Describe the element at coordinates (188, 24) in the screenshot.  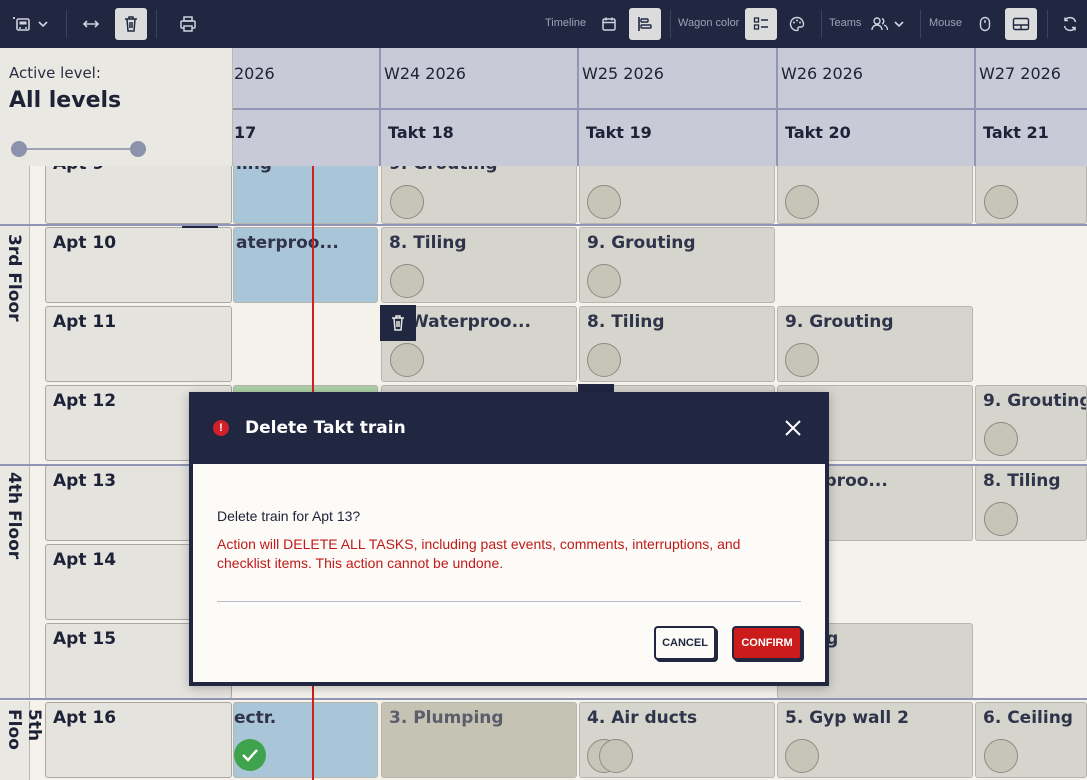
I see `print-button` at that location.